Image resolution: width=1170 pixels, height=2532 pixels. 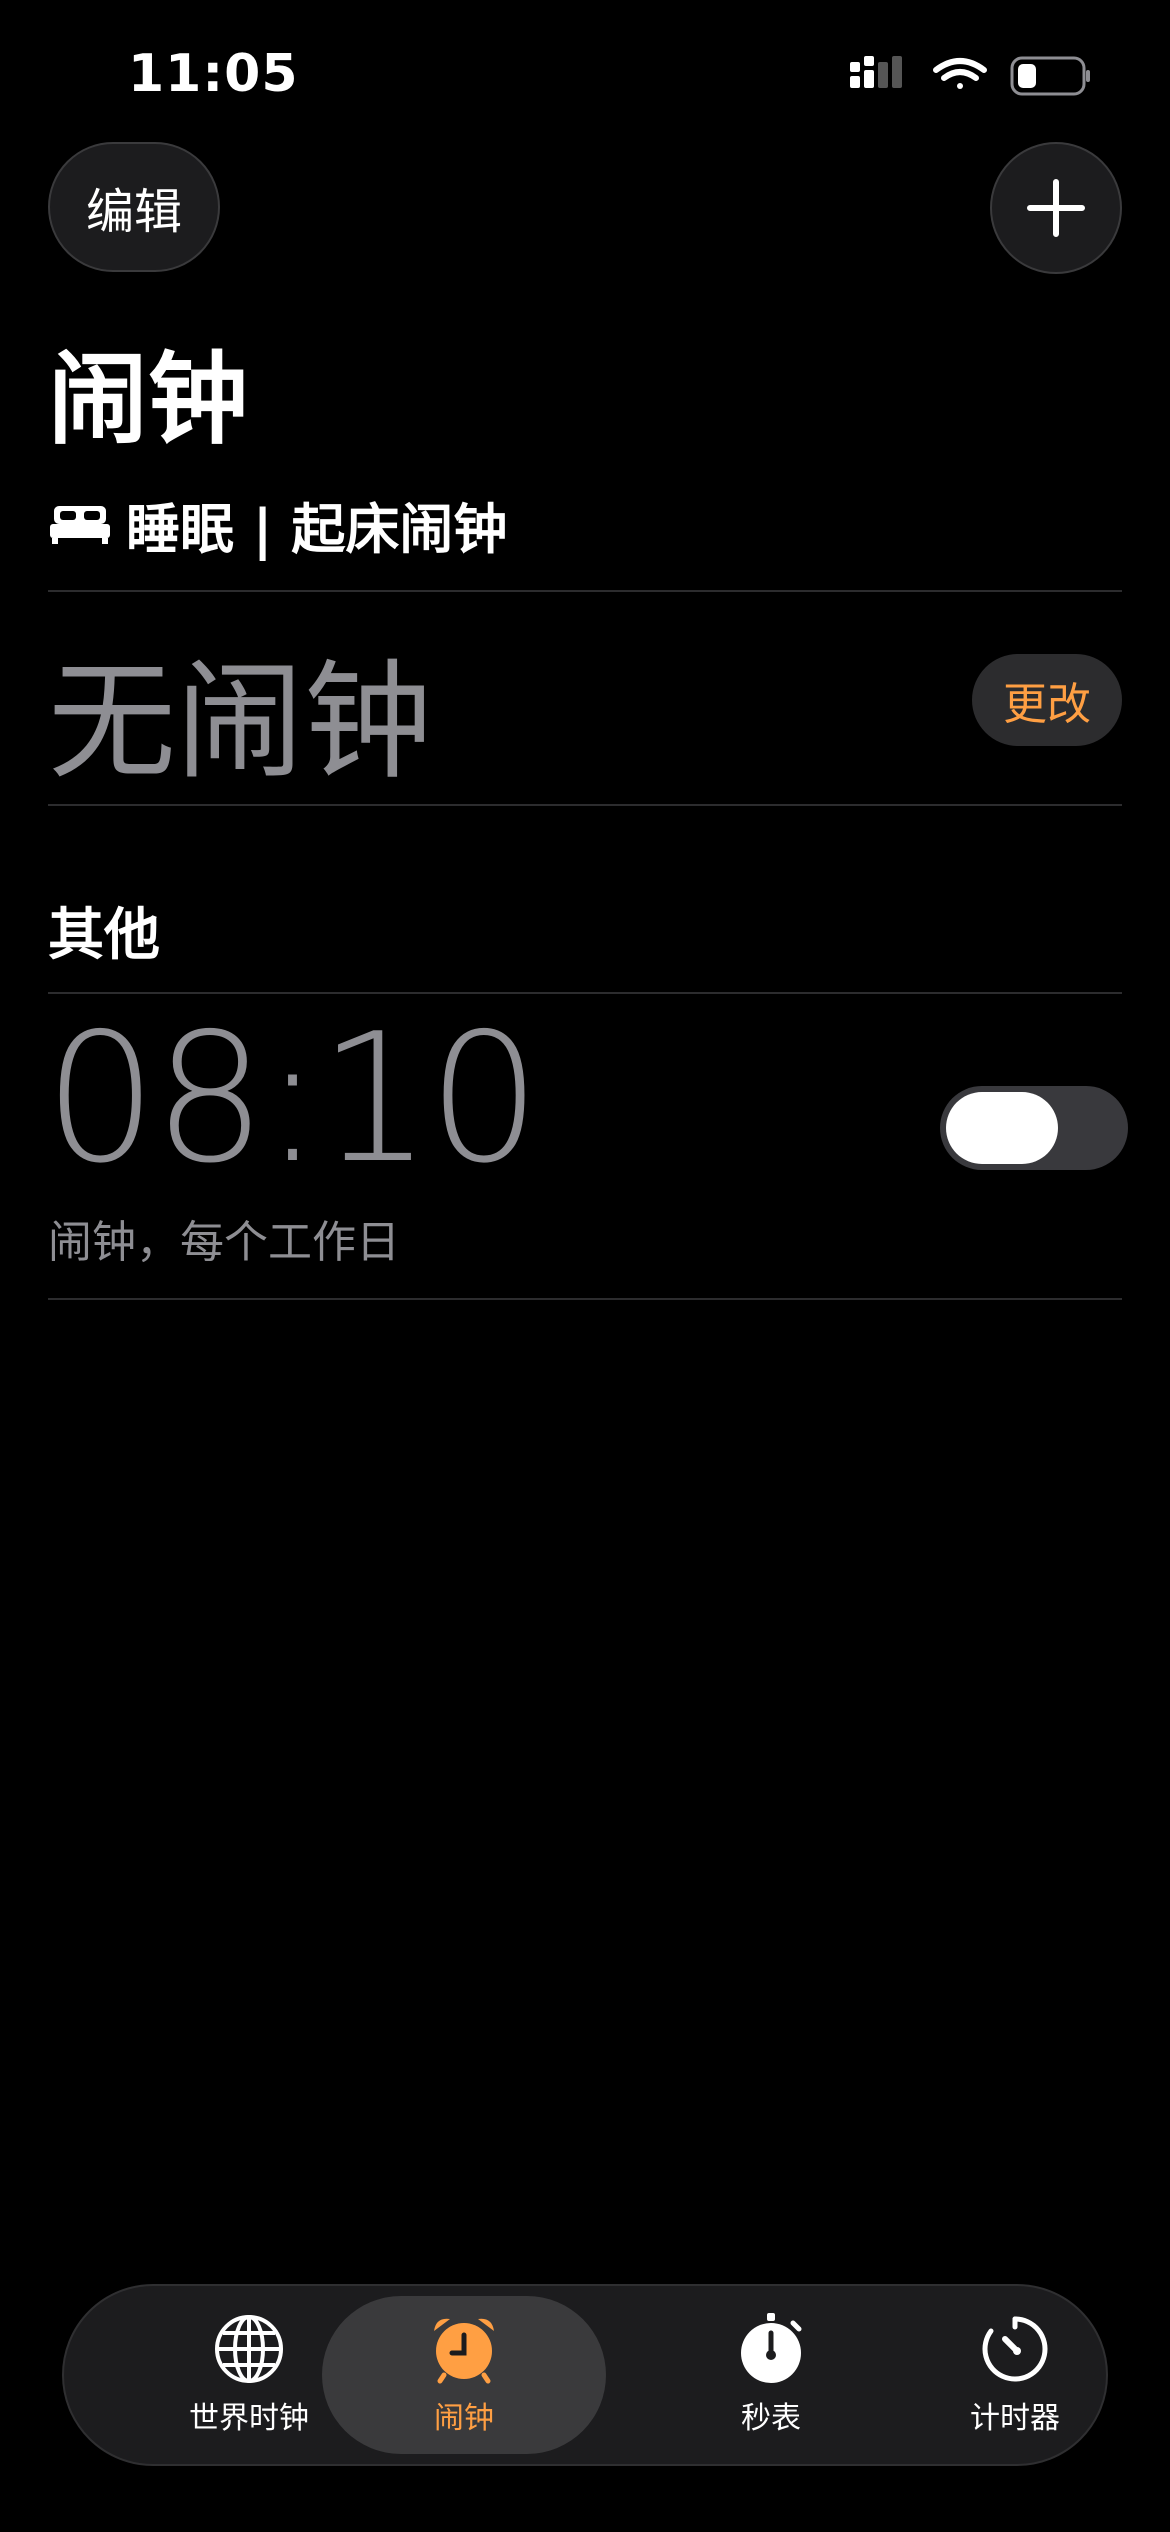 I want to click on tab-label: 计时器, so click(x=1015, y=2418).